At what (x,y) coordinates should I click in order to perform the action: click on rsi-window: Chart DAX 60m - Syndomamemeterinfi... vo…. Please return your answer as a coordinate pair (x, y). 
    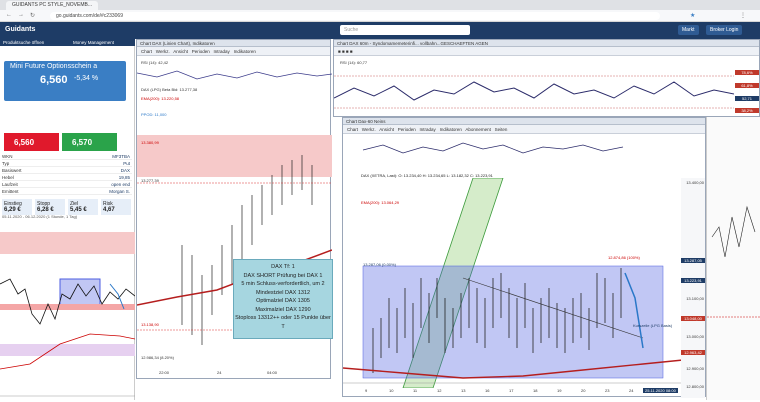
    Looking at the image, I should click on (546, 78).